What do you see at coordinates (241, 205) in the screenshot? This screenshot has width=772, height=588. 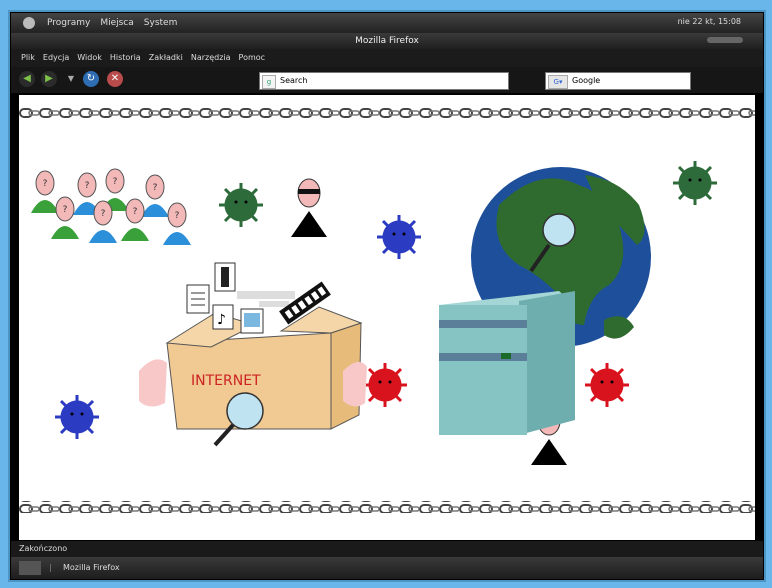 I see `virus-green-1-icon` at bounding box center [241, 205].